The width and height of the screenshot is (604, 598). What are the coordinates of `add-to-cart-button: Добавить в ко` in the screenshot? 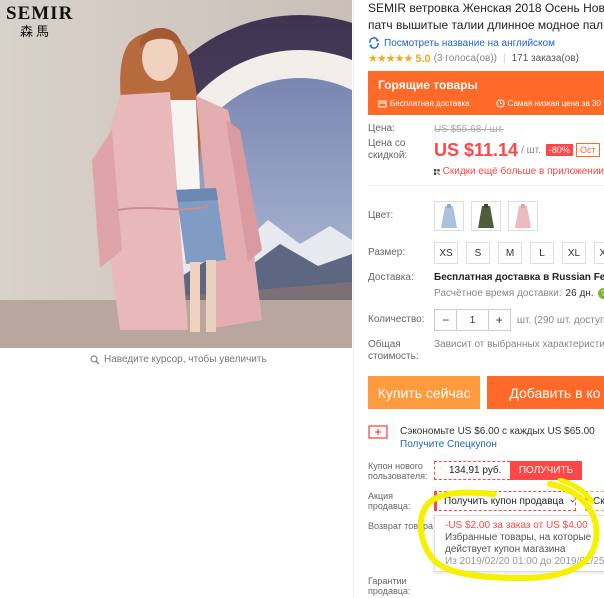 It's located at (545, 392).